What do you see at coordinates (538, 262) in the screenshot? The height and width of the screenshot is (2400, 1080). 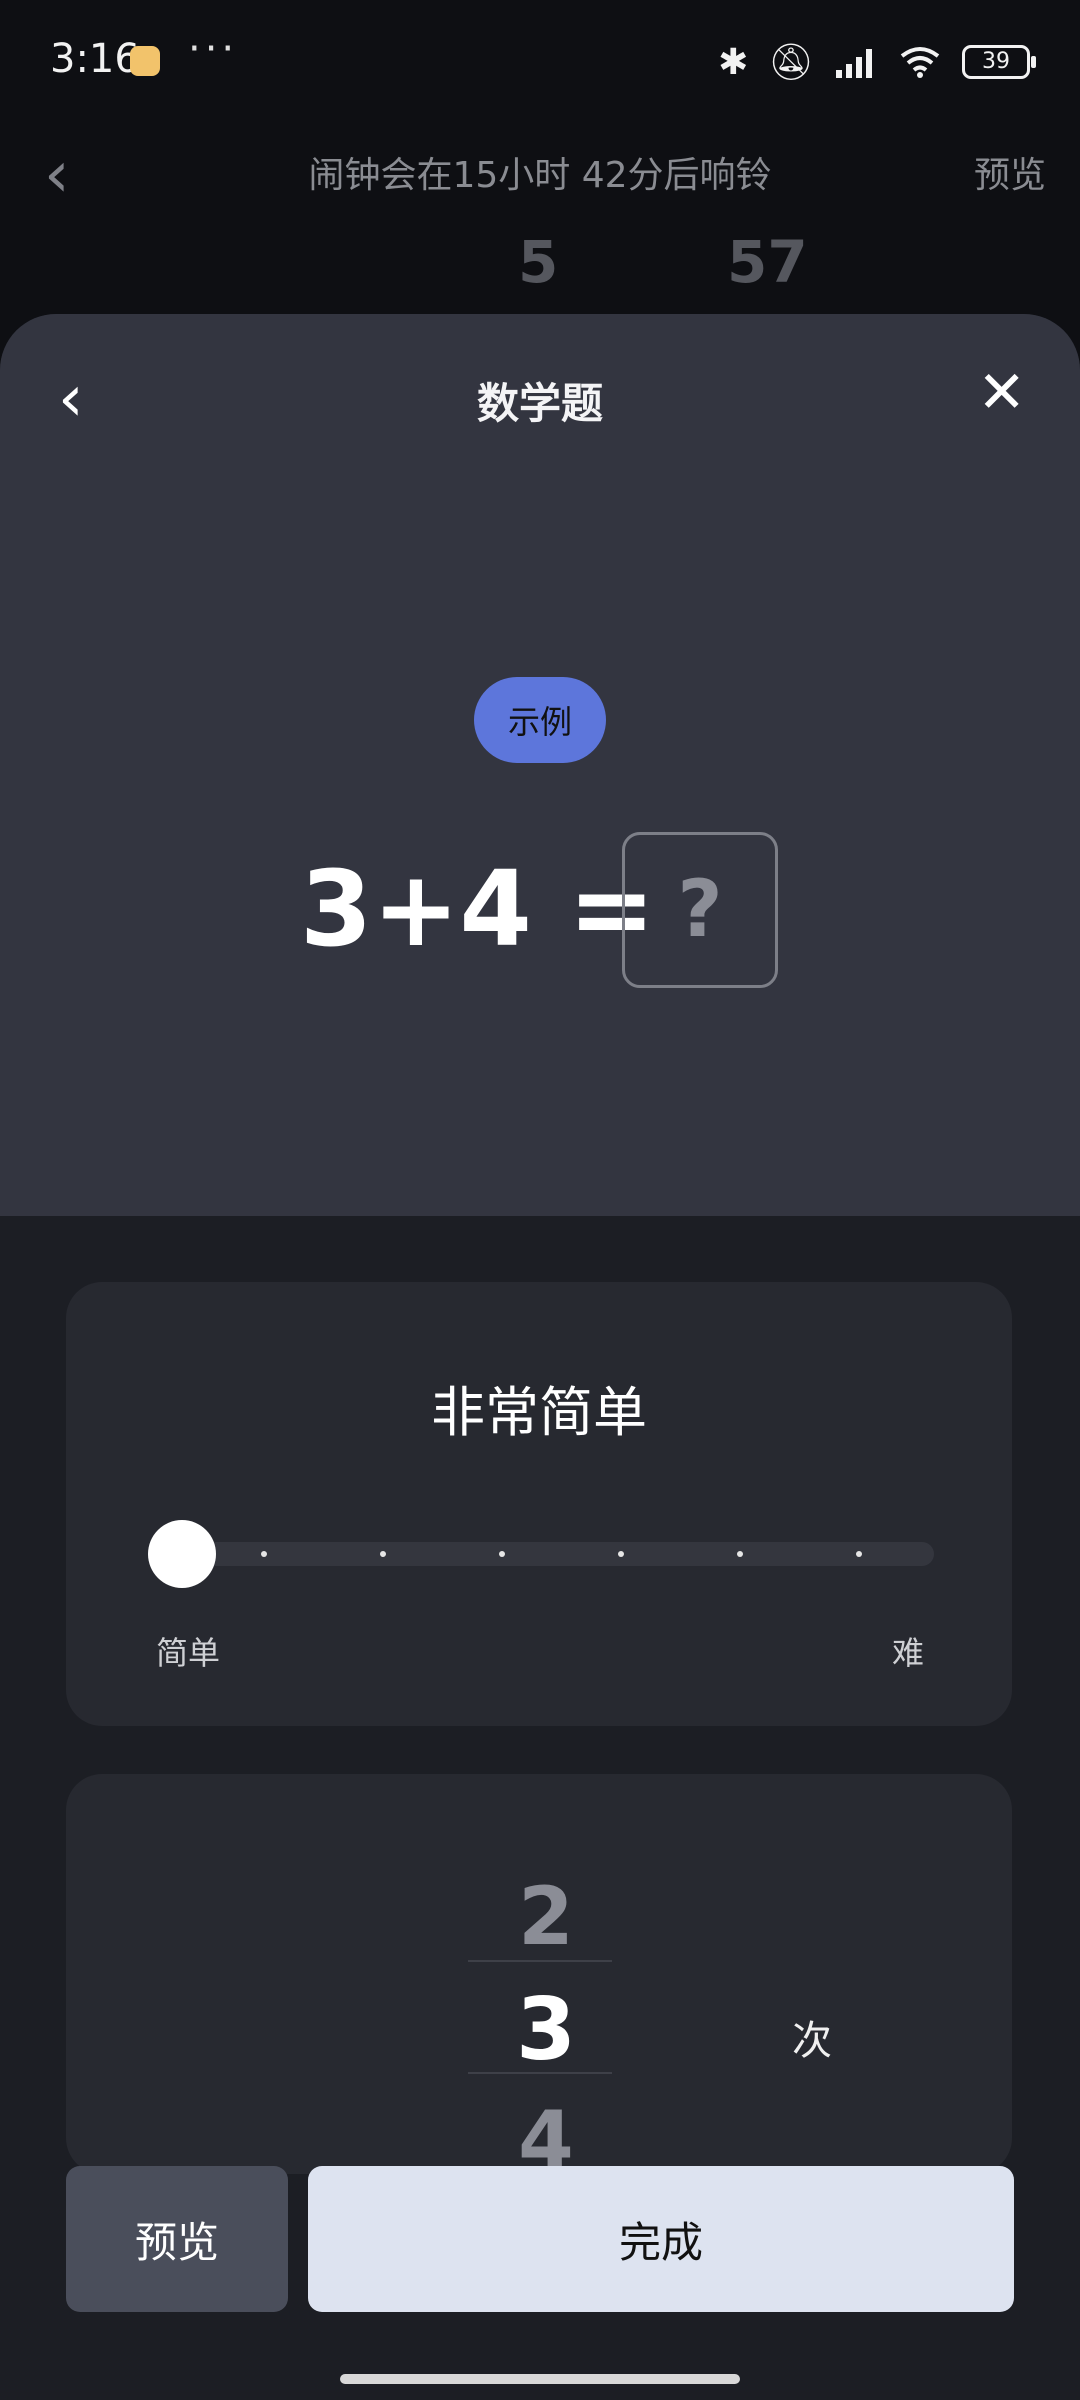 I see `hour-peek: 5` at bounding box center [538, 262].